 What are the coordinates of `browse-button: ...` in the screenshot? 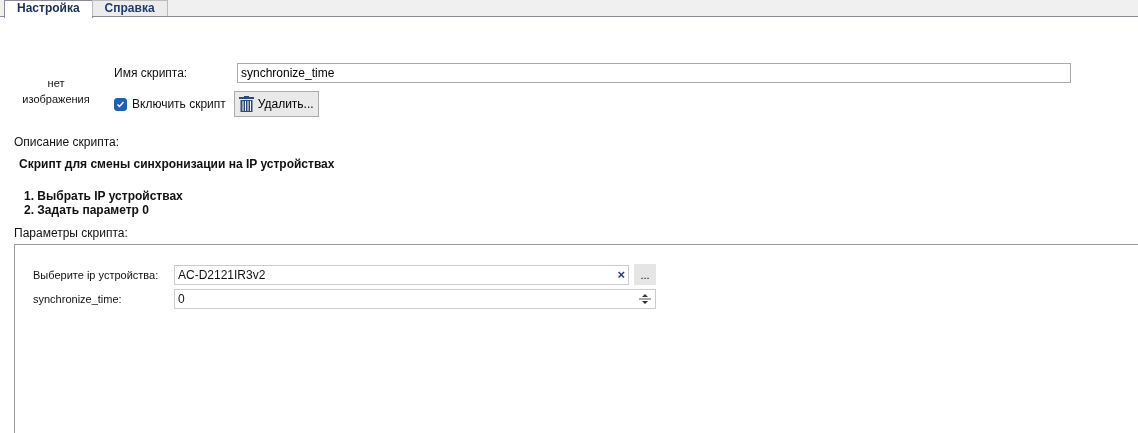 It's located at (645, 274).